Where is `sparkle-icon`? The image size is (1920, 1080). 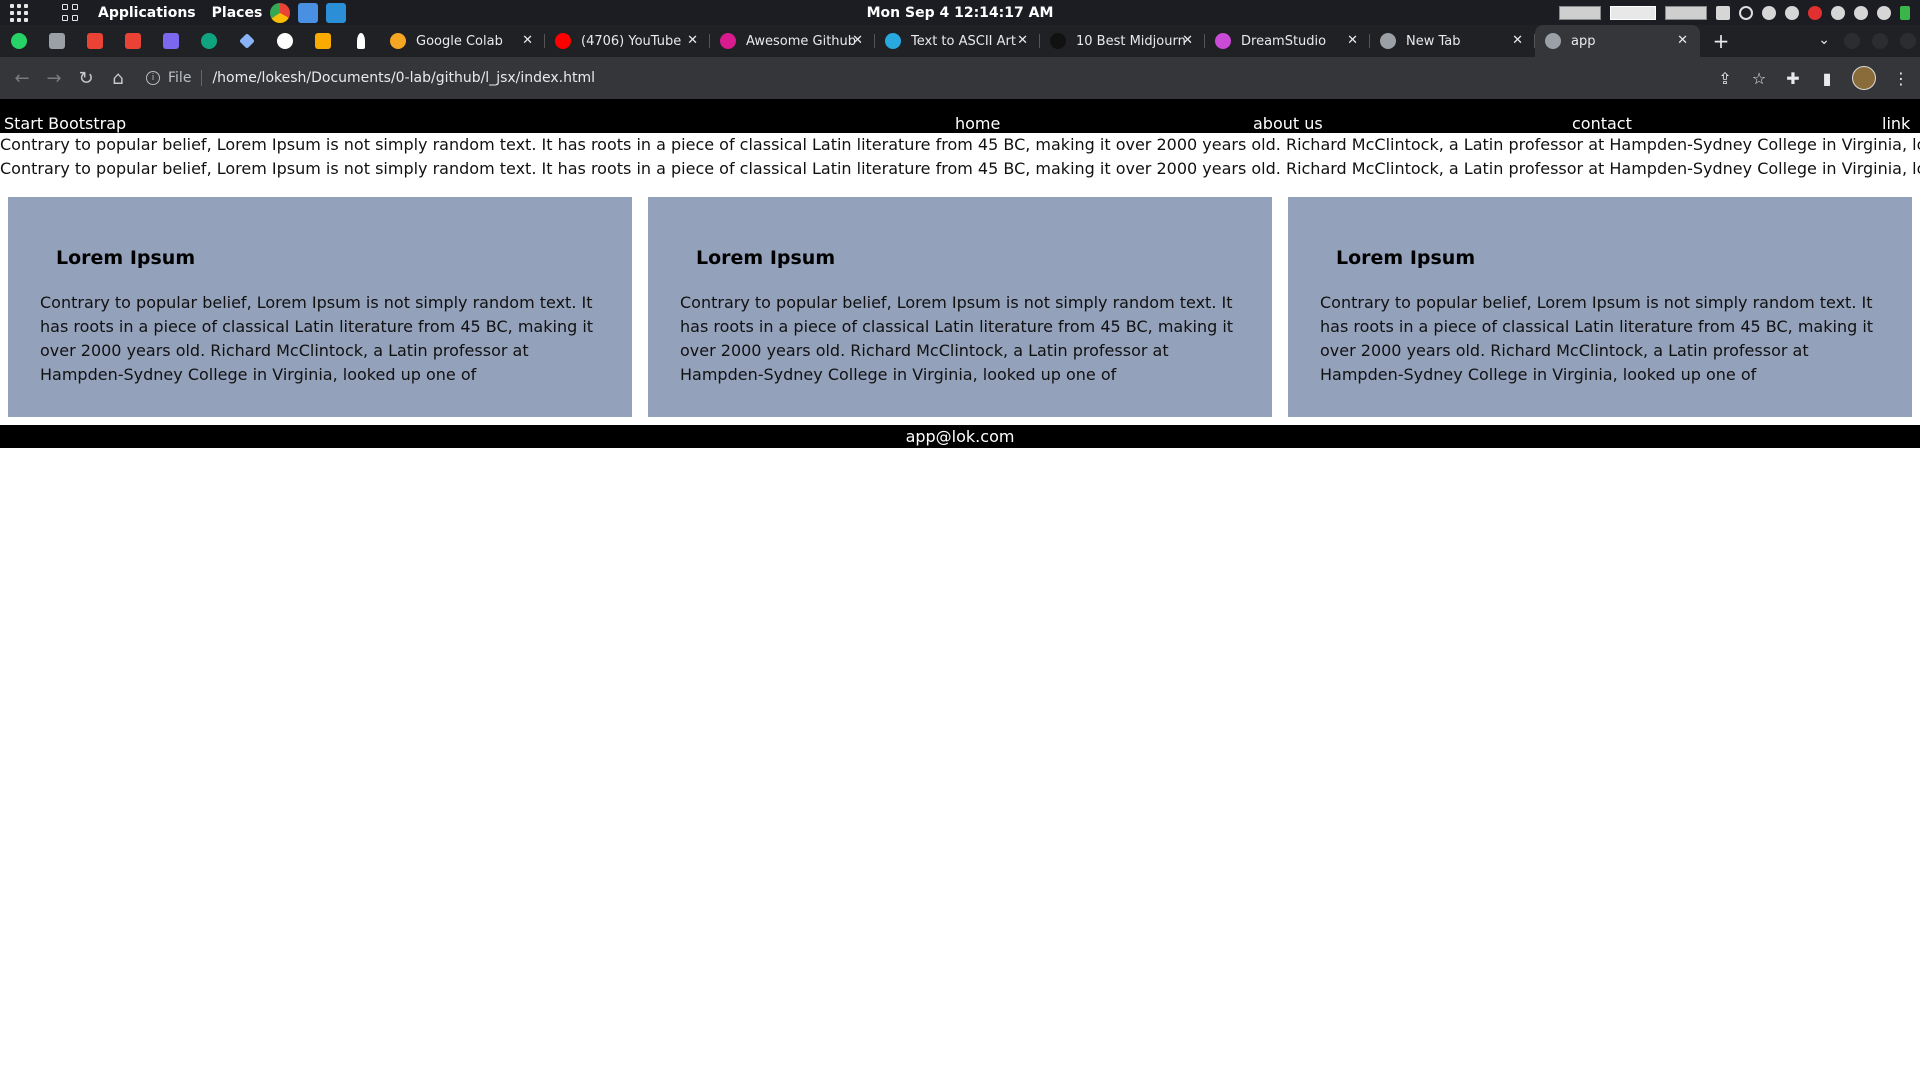
sparkle-icon is located at coordinates (247, 41).